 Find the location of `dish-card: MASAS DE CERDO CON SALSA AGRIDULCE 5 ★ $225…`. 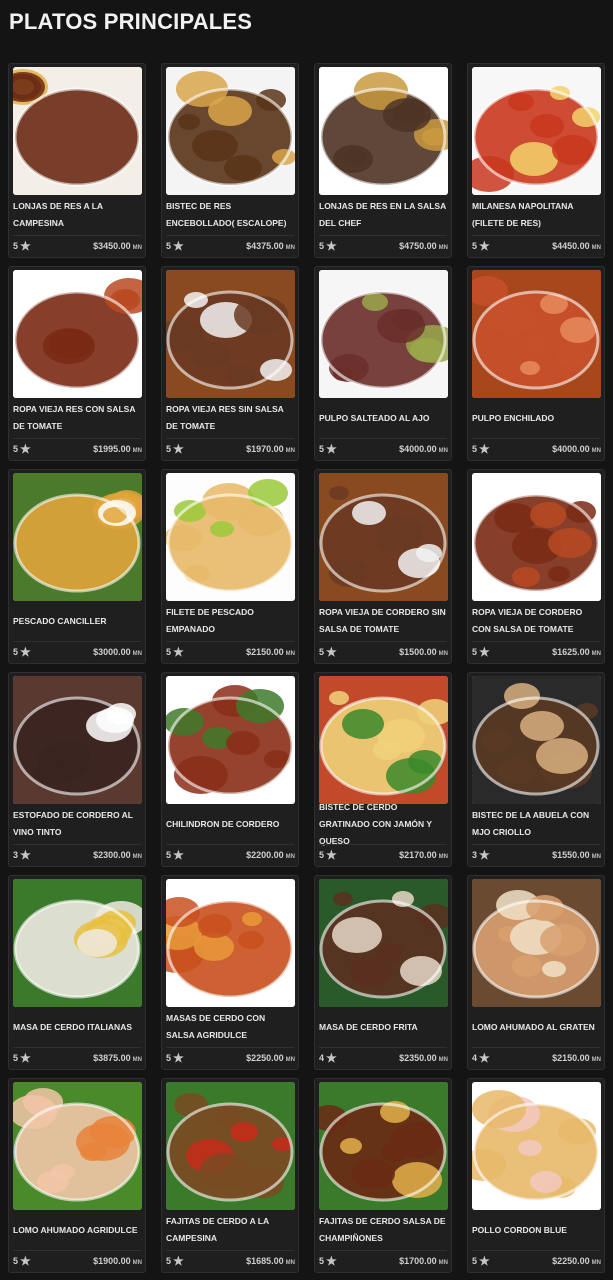

dish-card: MASAS DE CERDO CON SALSA AGRIDULCE 5 ★ $225… is located at coordinates (230, 972).